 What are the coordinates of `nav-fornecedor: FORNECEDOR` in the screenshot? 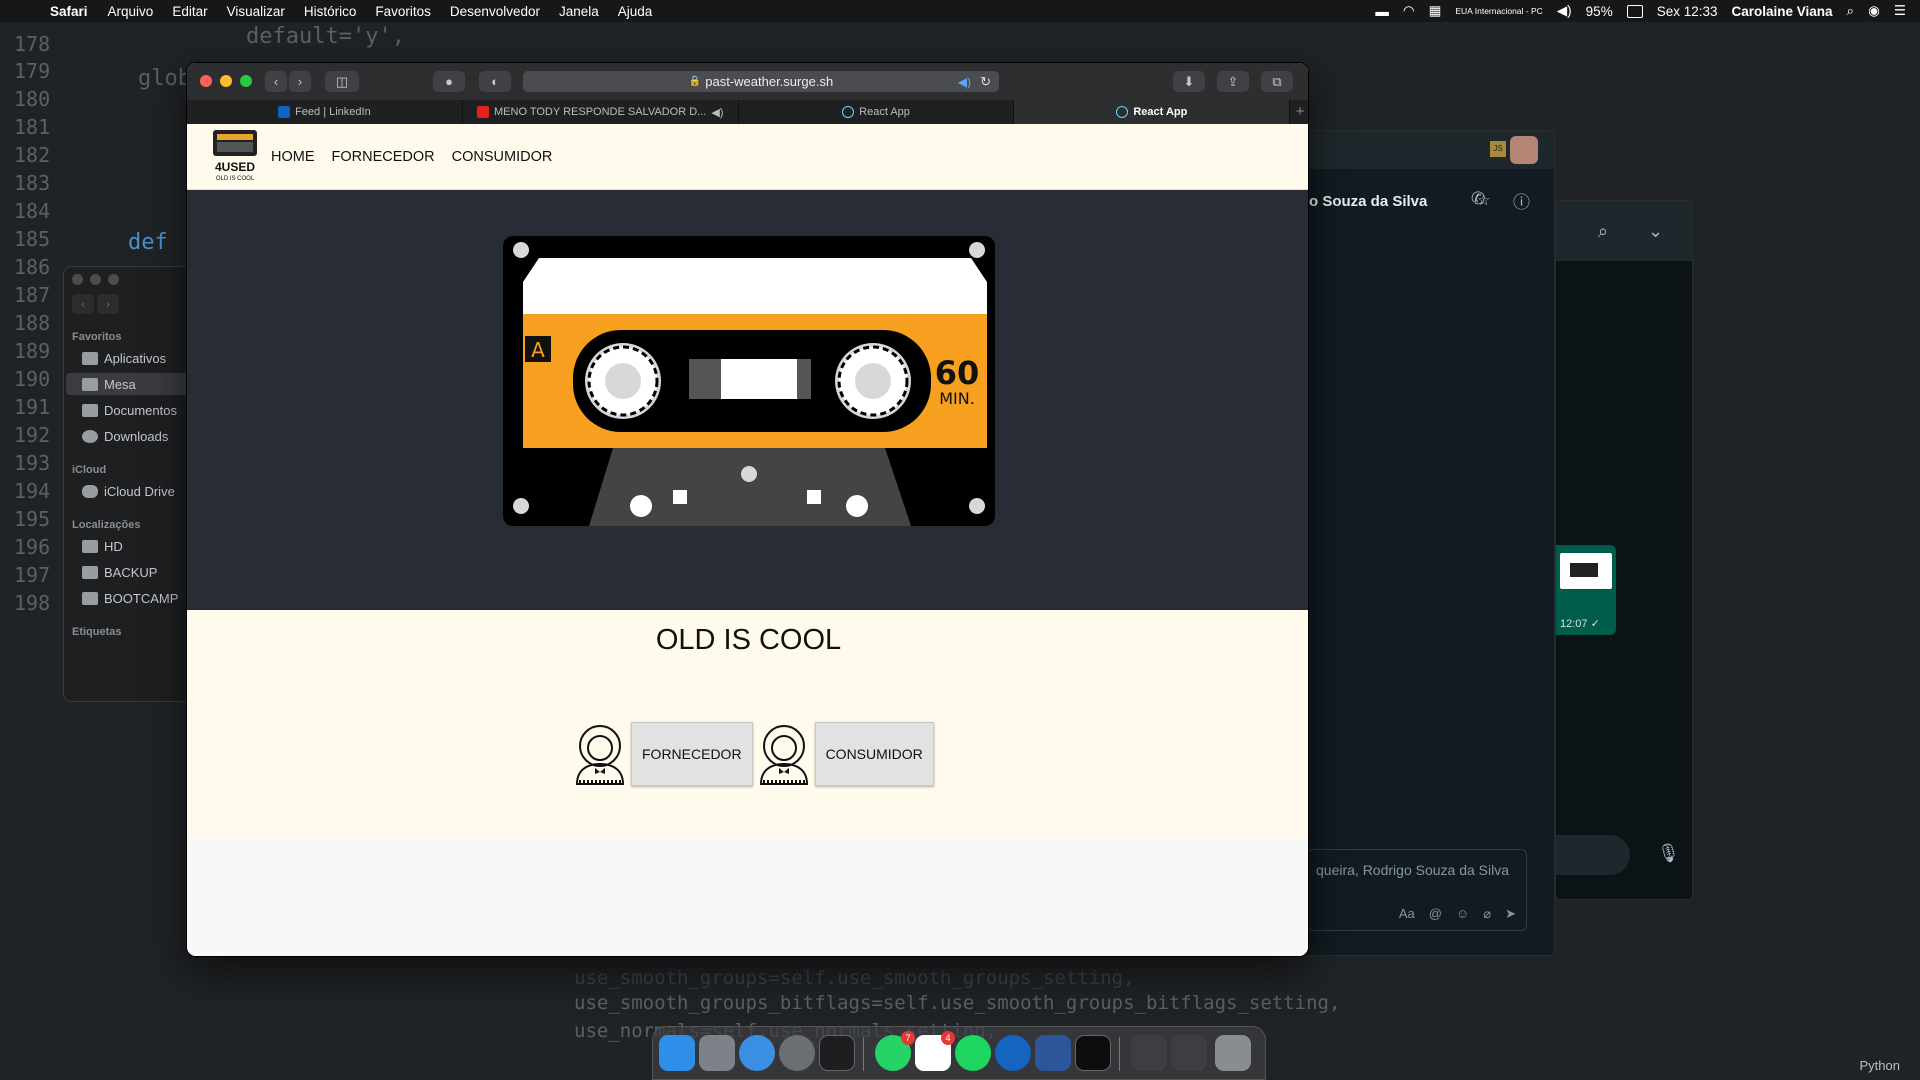 It's located at (383, 157).